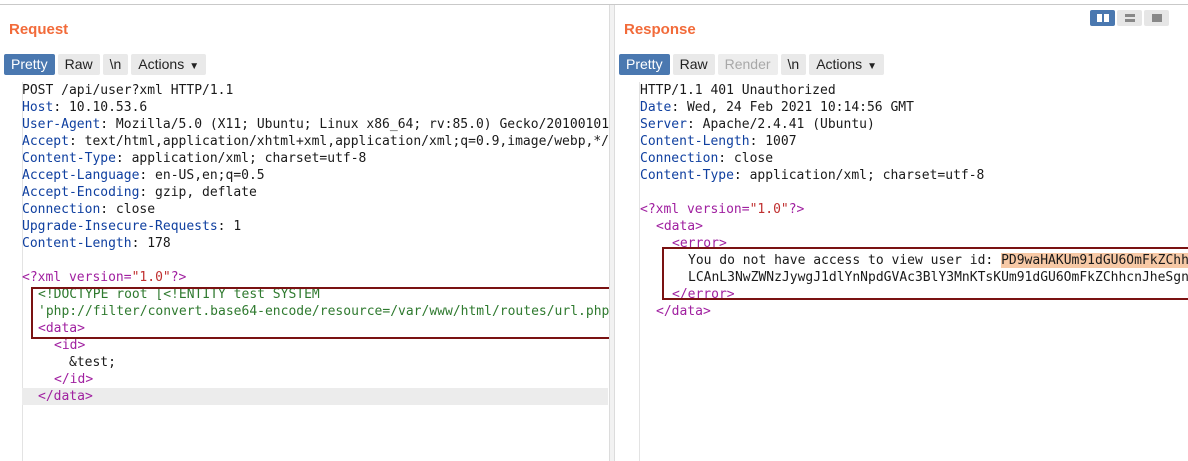  What do you see at coordinates (679, 226) in the screenshot?
I see `xml-data-open: <data>` at bounding box center [679, 226].